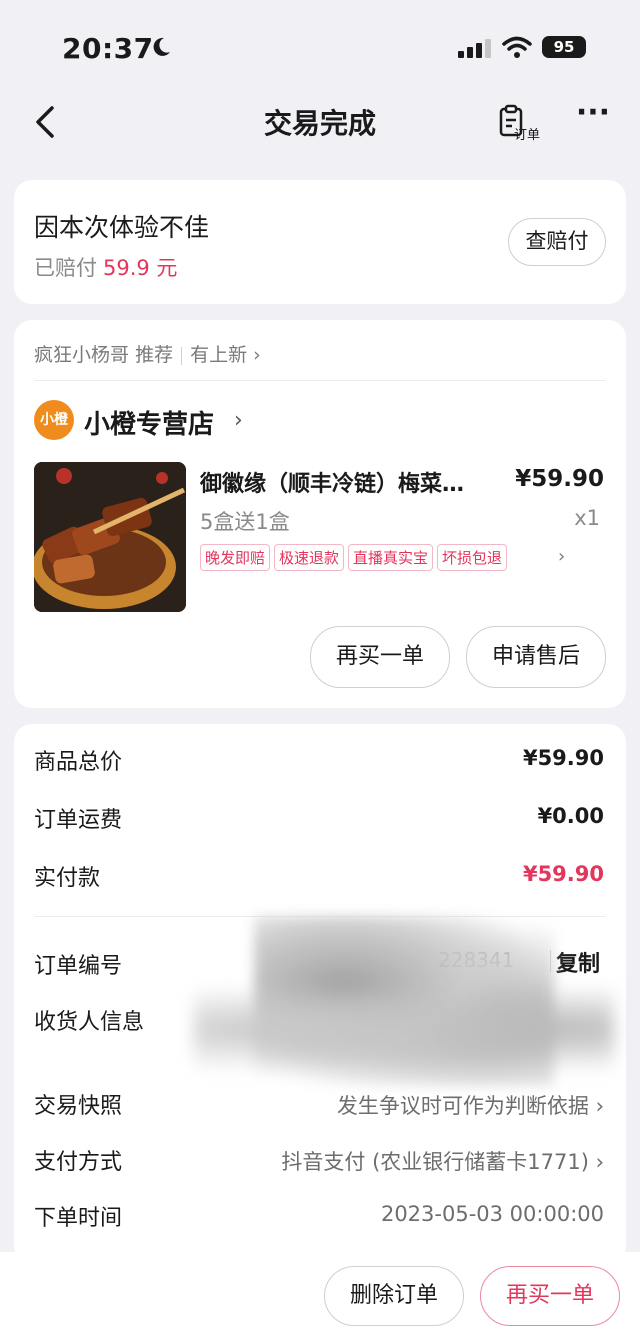 This screenshot has height=1326, width=640. Describe the element at coordinates (67, 878) in the screenshot. I see `paid-total-label: 实付款` at that location.